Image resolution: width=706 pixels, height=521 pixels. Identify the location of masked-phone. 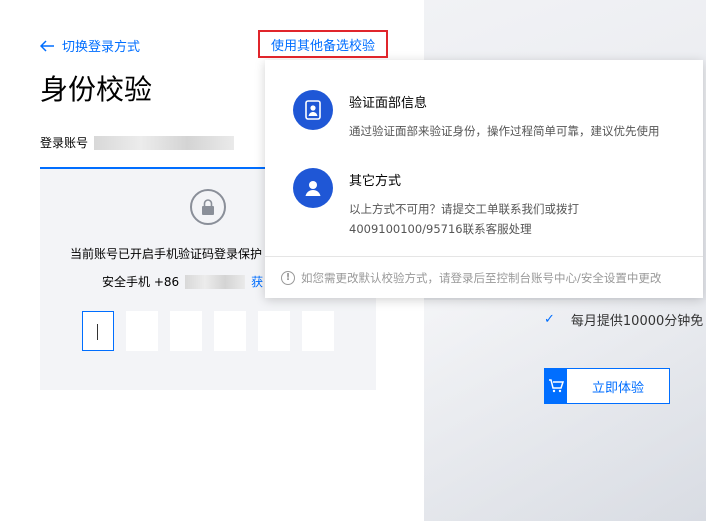
(215, 281).